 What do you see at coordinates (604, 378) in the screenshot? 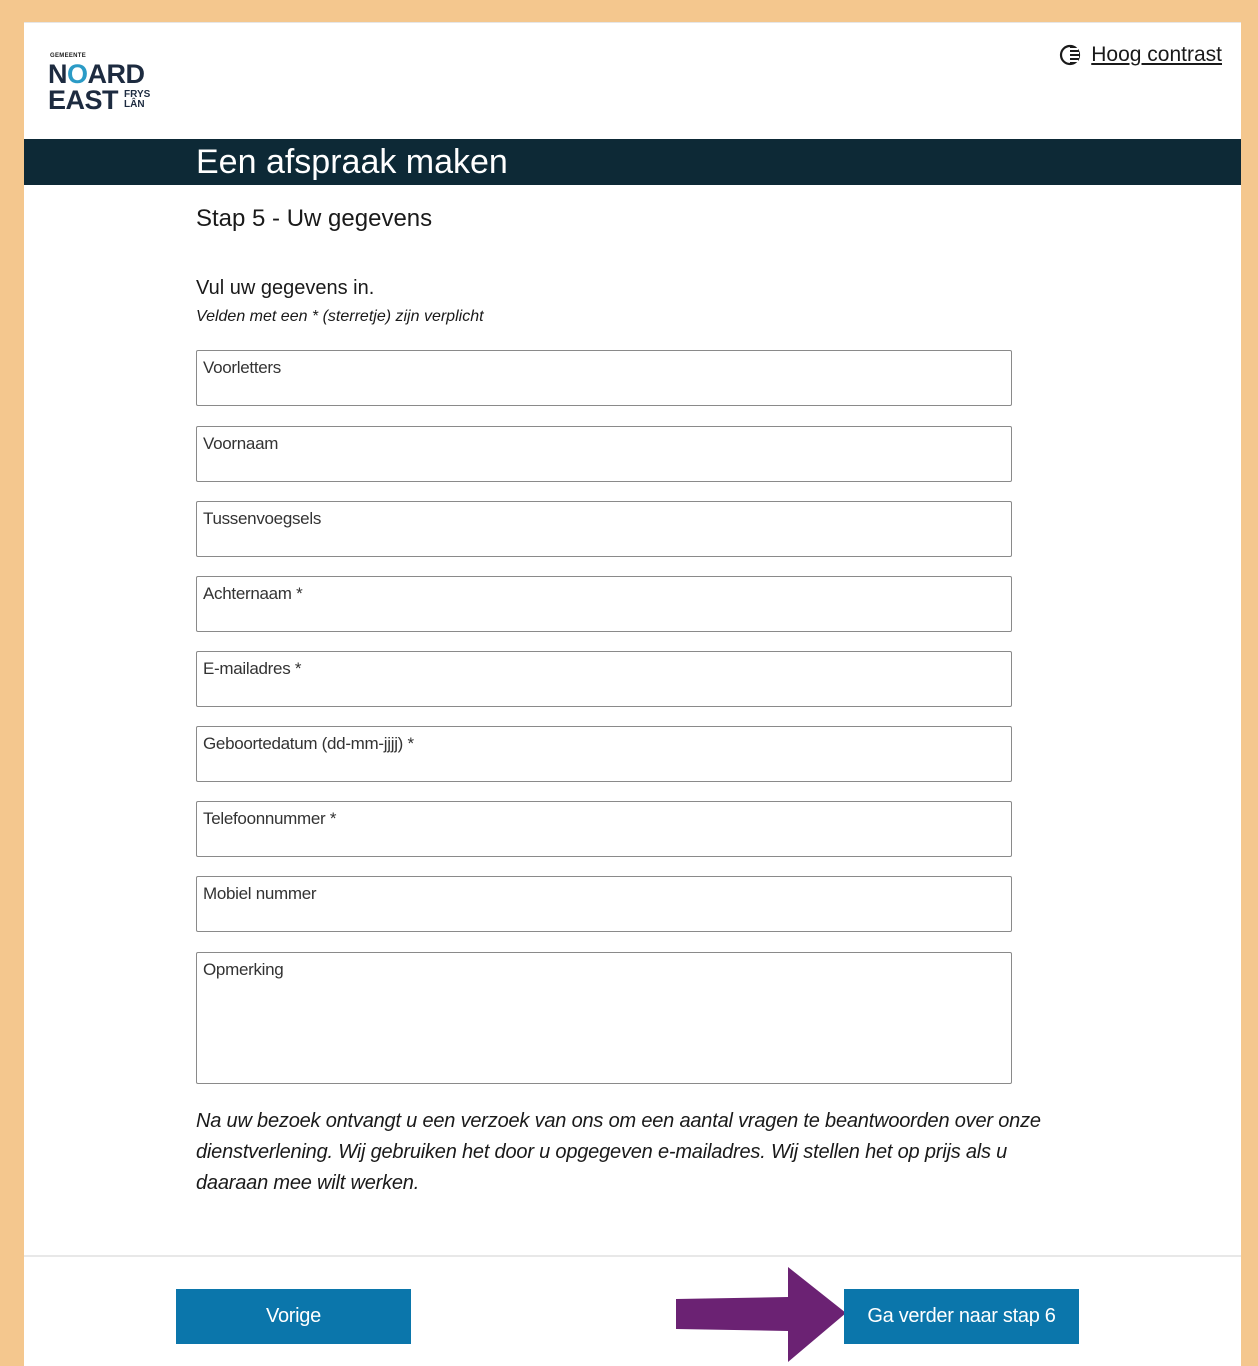
I see `initials-field: Voorletters` at bounding box center [604, 378].